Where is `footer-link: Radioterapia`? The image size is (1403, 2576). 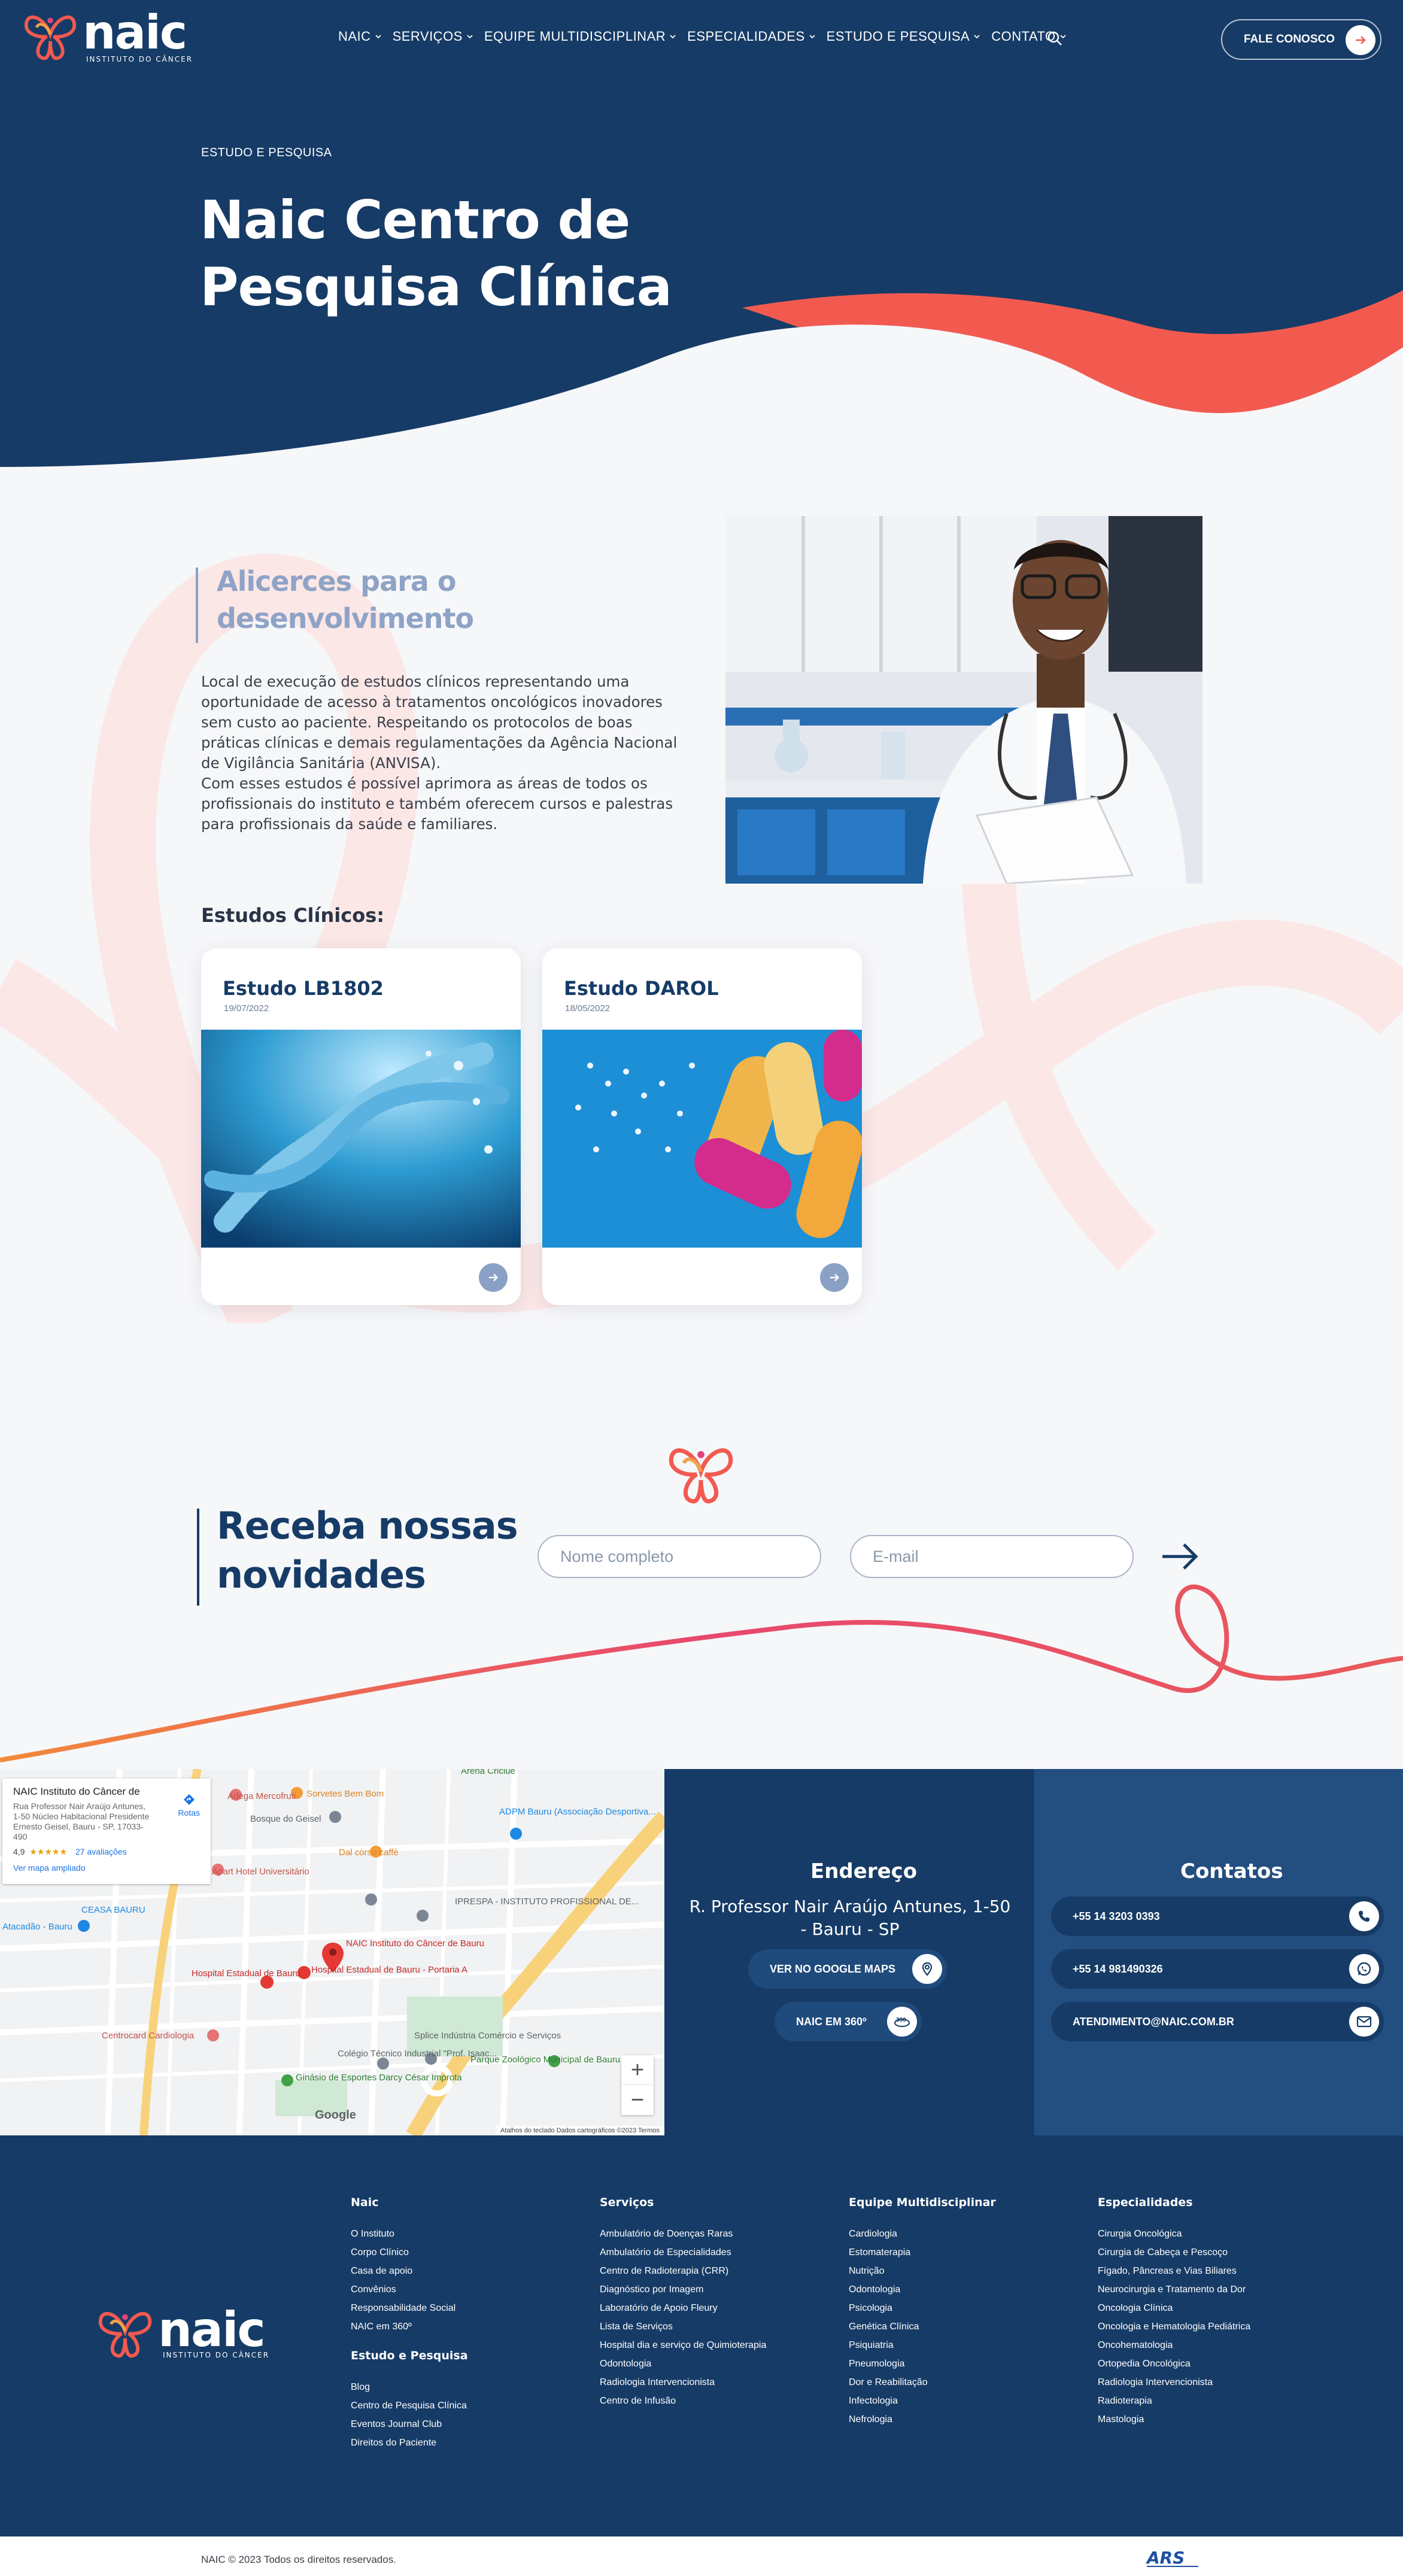
footer-link: Radioterapia is located at coordinates (1174, 2401).